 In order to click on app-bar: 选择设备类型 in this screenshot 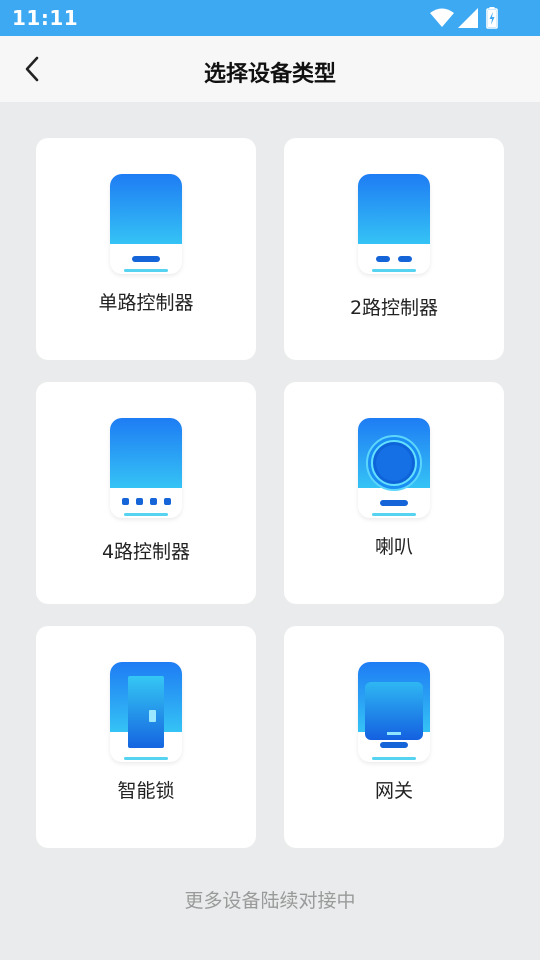, I will do `click(270, 69)`.